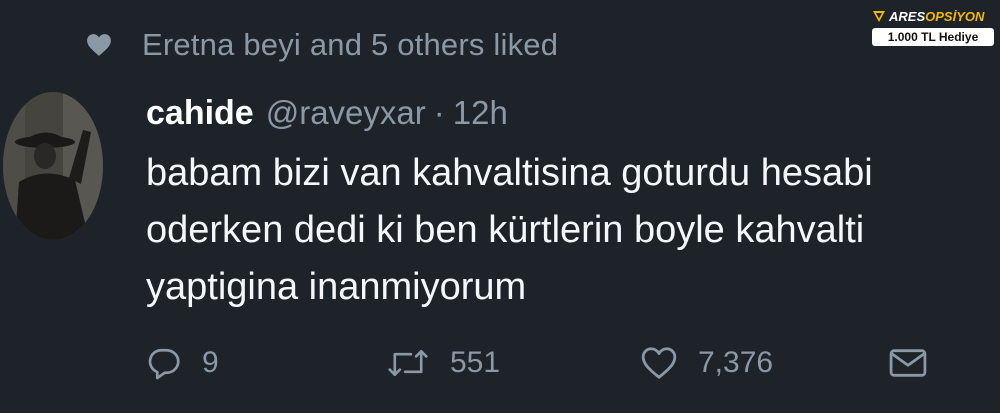 The height and width of the screenshot is (413, 1000). What do you see at coordinates (200, 113) in the screenshot?
I see `display-name: cahide` at bounding box center [200, 113].